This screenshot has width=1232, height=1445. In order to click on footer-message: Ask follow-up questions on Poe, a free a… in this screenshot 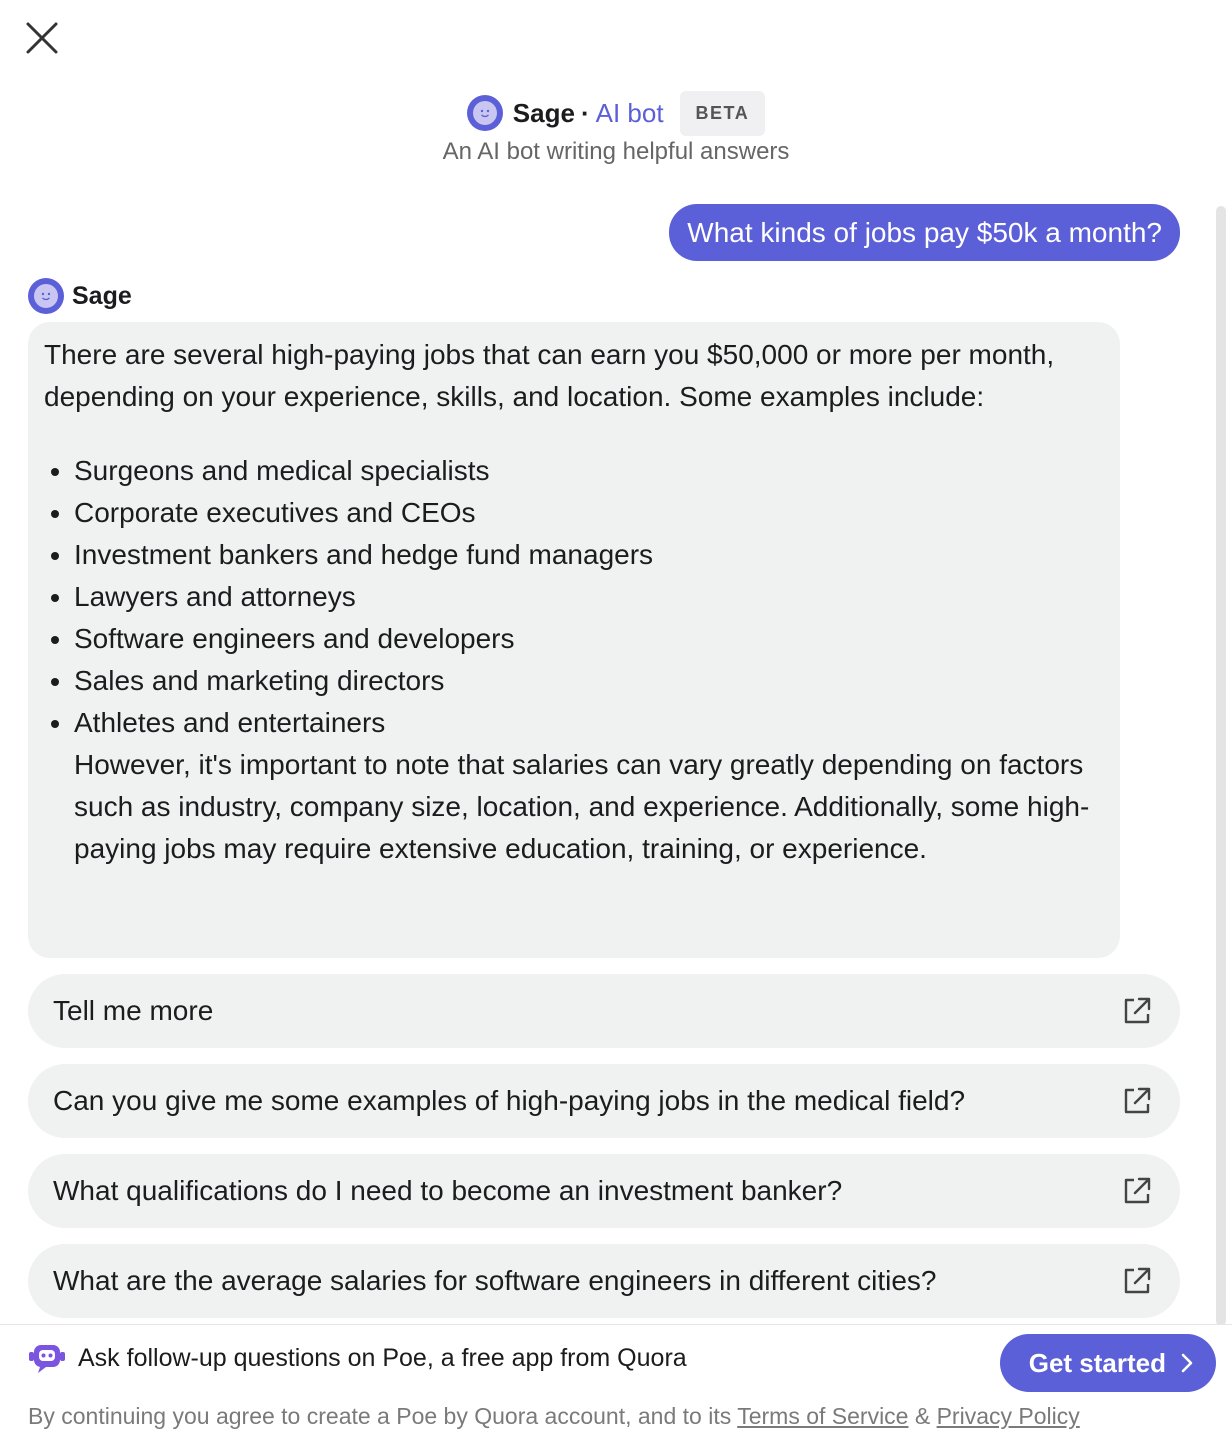, I will do `click(357, 1358)`.